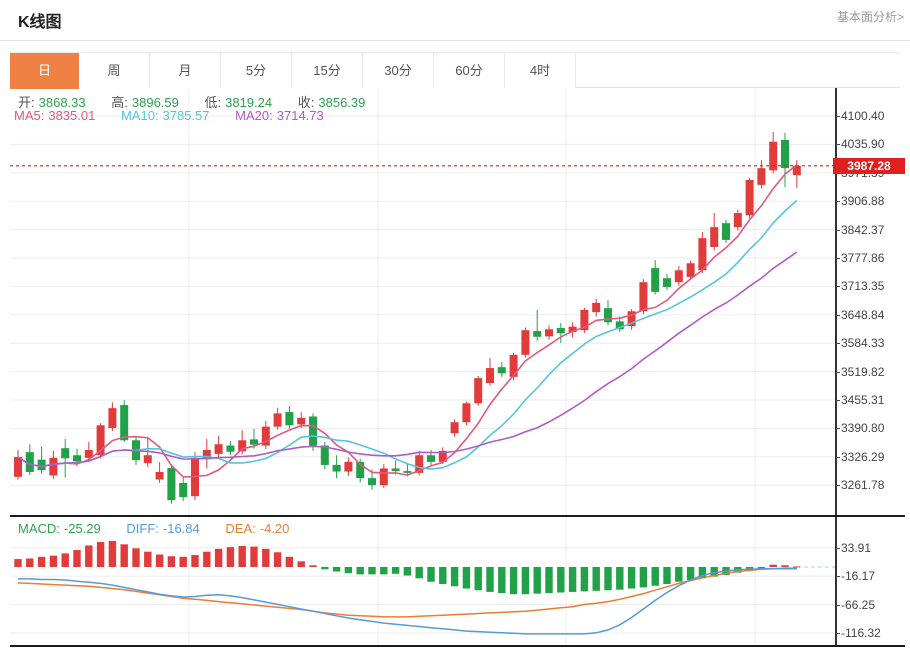 Image resolution: width=910 pixels, height=652 pixels. Describe the element at coordinates (469, 70) in the screenshot. I see `tab-60分: 60分` at that location.